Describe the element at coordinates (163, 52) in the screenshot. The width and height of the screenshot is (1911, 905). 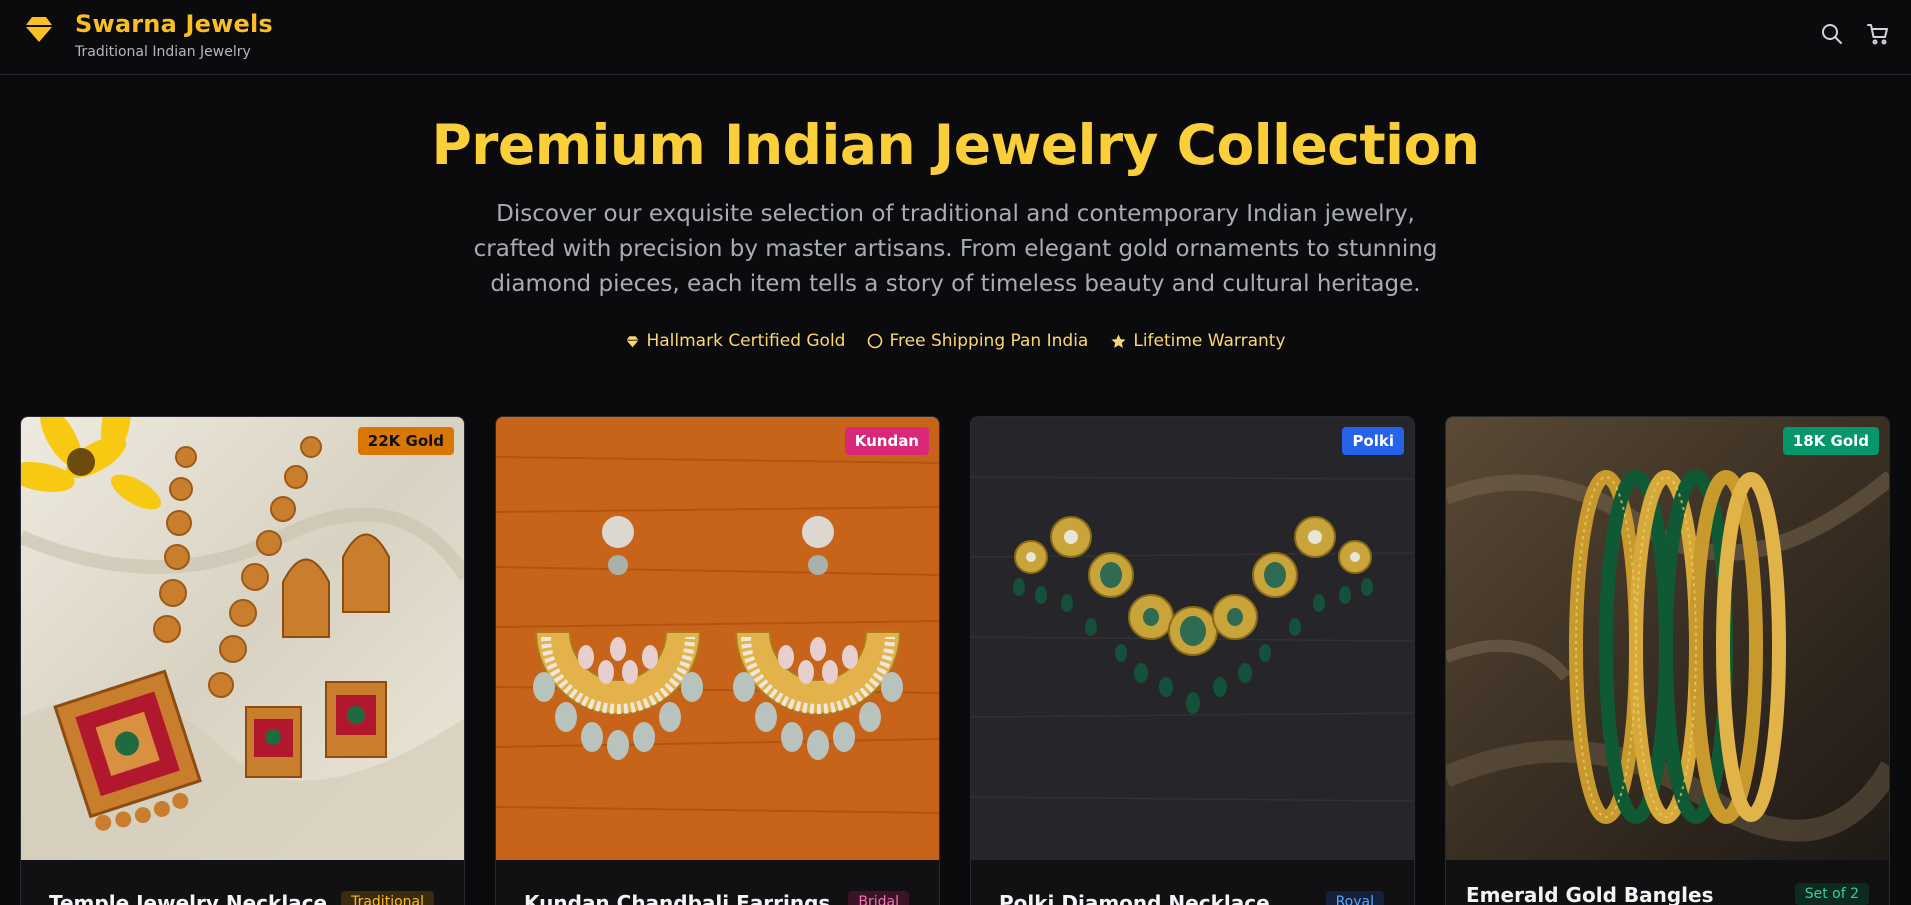
I see `brand-tagline: Traditional Indian Jewelry` at that location.